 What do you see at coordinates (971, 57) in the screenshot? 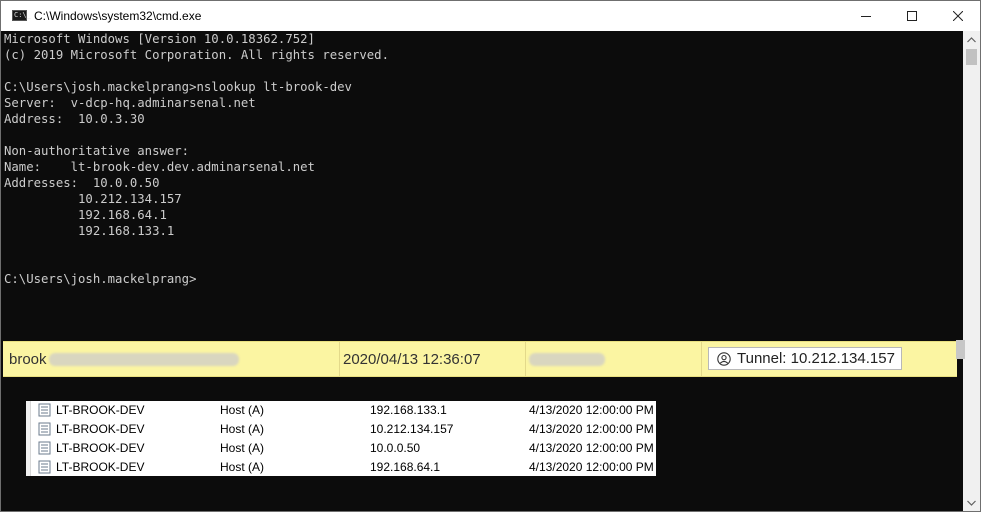
I see `scroll-thumb` at bounding box center [971, 57].